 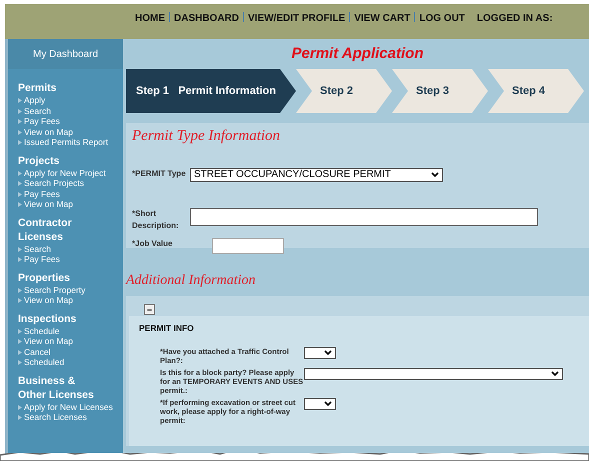 What do you see at coordinates (364, 217) in the screenshot?
I see `short-description-field` at bounding box center [364, 217].